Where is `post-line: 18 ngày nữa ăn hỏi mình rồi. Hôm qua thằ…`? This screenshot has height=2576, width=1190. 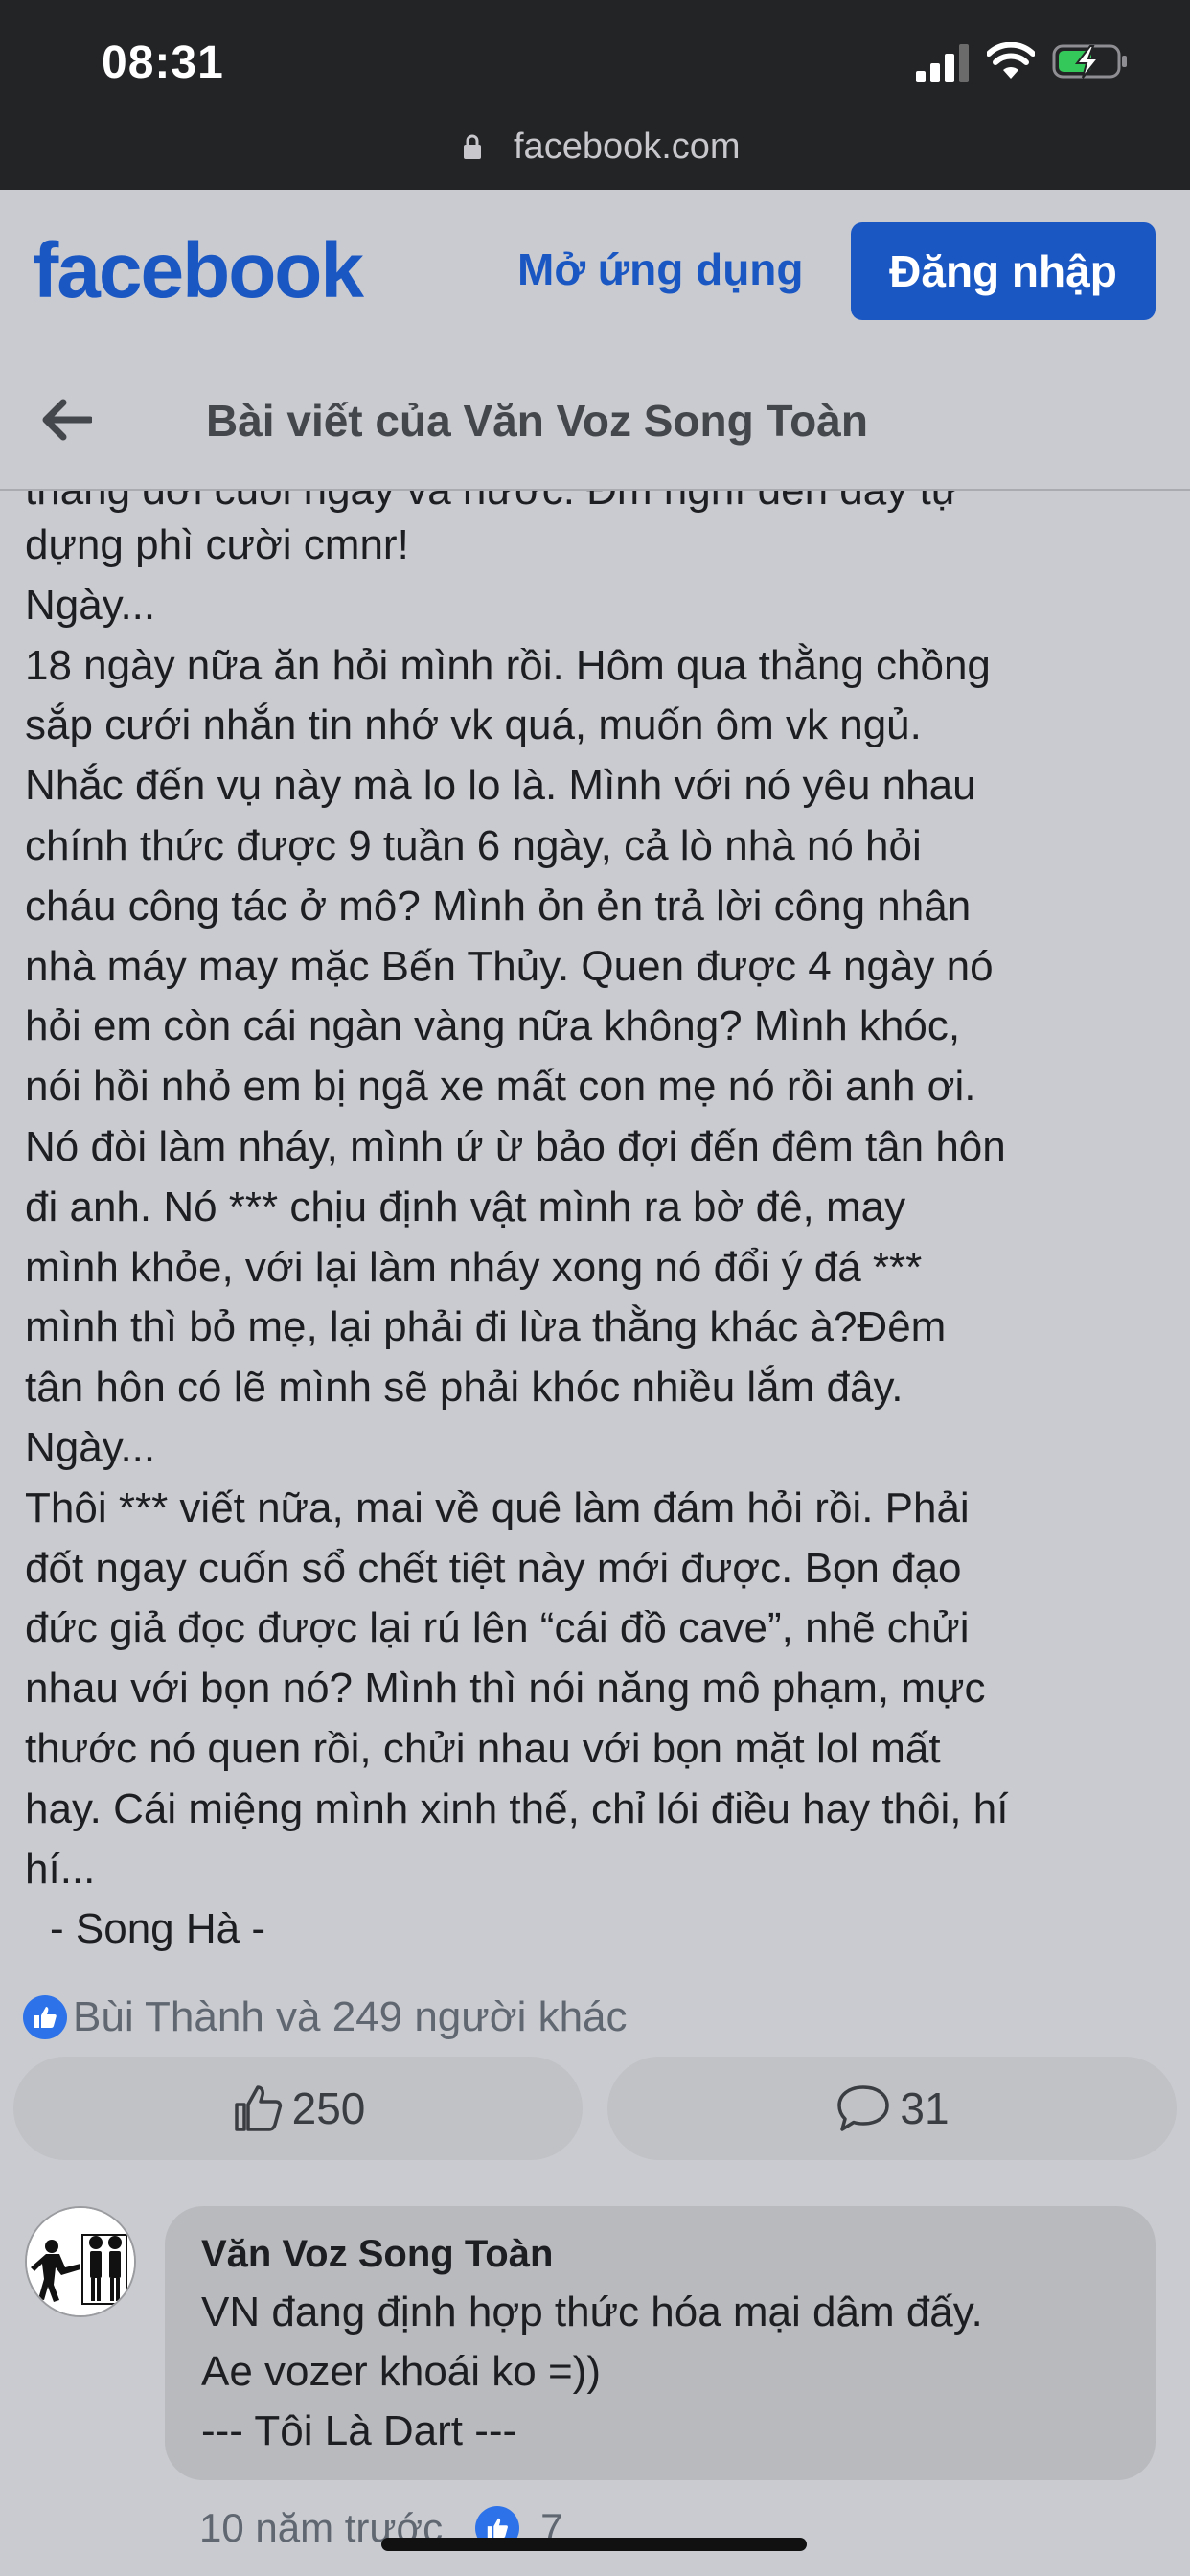
post-line: 18 ngày nữa ăn hỏi mình rồi. Hôm qua thằ… is located at coordinates (508, 665).